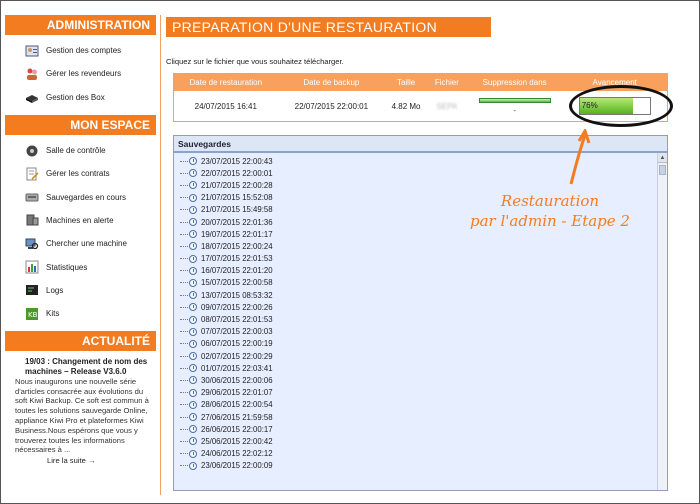 The height and width of the screenshot is (504, 700). What do you see at coordinates (80, 243) in the screenshot?
I see `sidebar-item-search-machine: Chercher une machine` at bounding box center [80, 243].